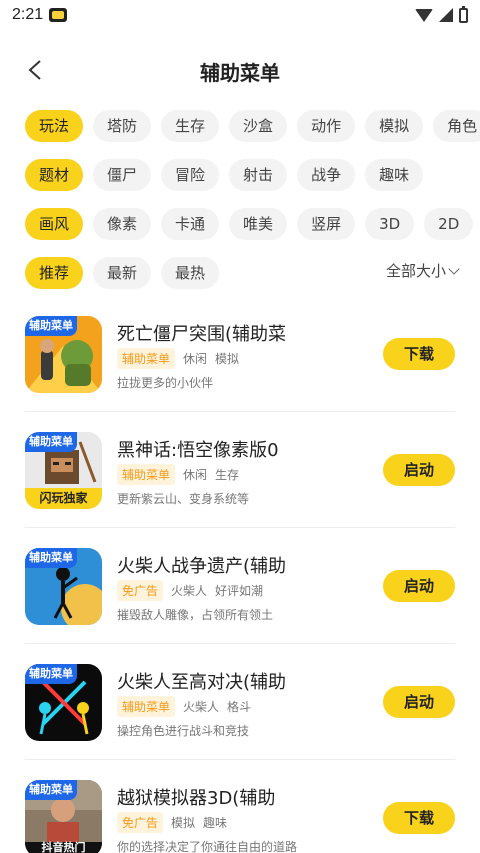  I want to click on game-tag: 格斗, so click(239, 707).